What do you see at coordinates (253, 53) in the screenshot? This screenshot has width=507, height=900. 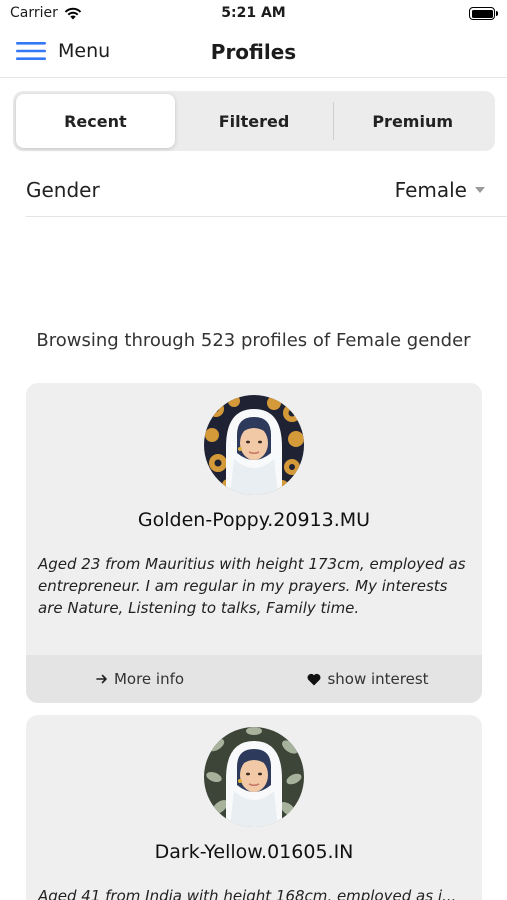 I see `navigation-bar: Menu Profiles` at bounding box center [253, 53].